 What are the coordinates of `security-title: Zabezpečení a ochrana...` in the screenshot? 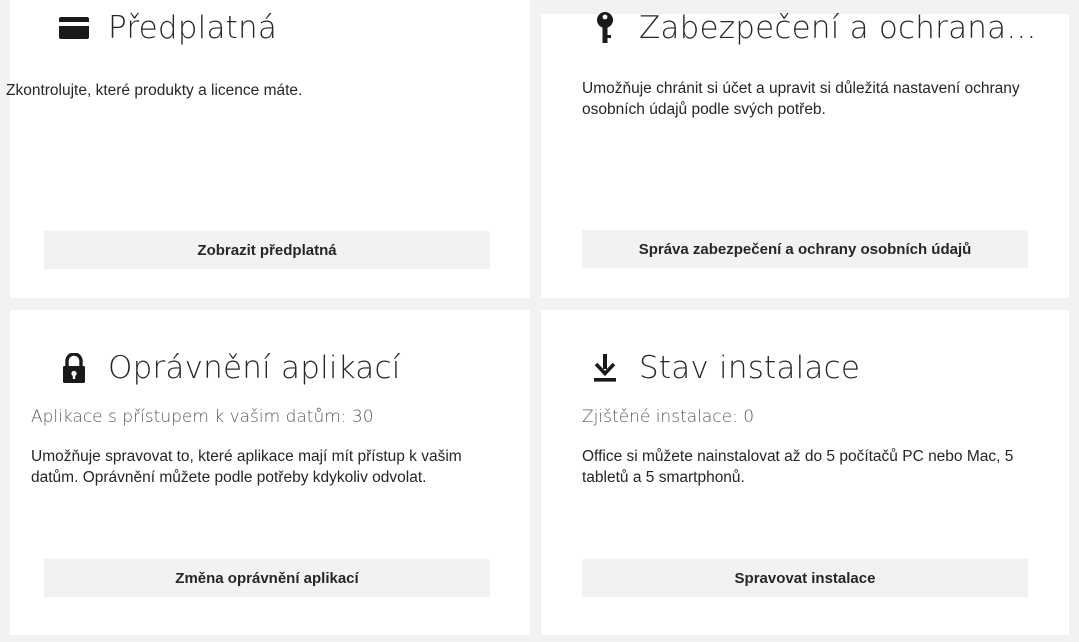 It's located at (811, 28).